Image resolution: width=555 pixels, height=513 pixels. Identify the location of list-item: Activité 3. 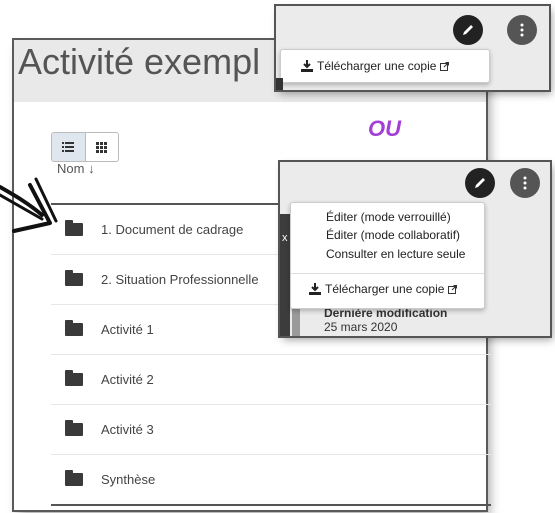
(271, 430).